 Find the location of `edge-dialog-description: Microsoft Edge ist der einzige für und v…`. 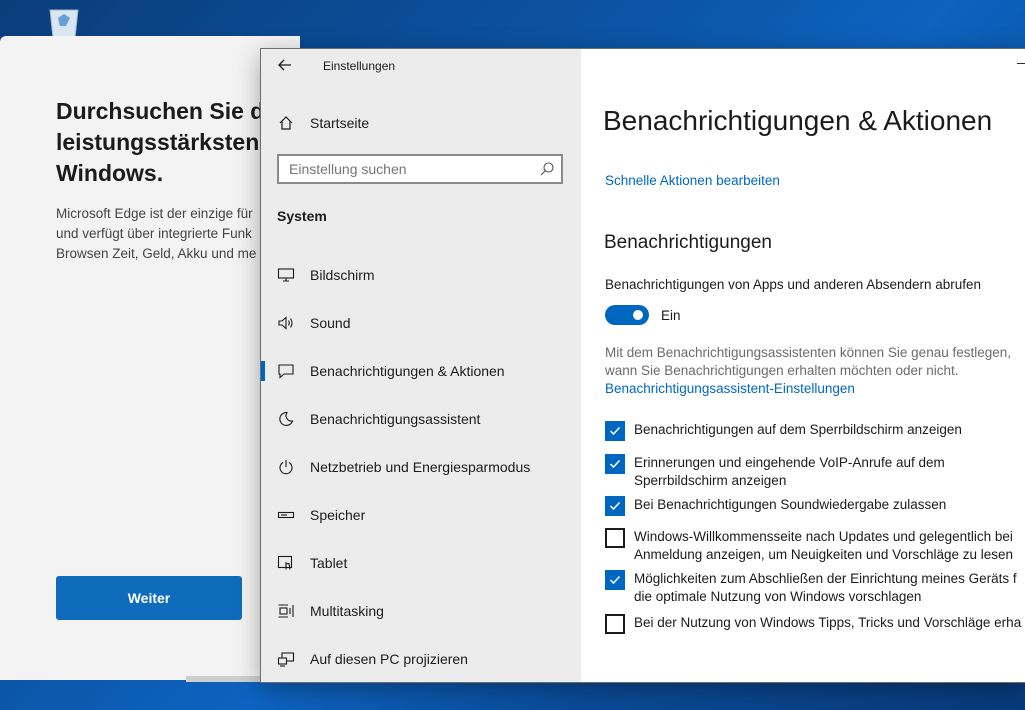

edge-dialog-description: Microsoft Edge ist der einzige für und v… is located at coordinates (156, 233).